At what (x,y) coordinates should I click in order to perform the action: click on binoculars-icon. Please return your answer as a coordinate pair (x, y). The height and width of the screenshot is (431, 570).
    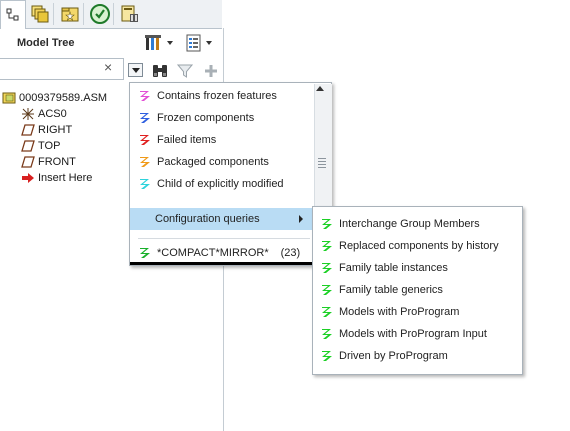
    Looking at the image, I should click on (160, 71).